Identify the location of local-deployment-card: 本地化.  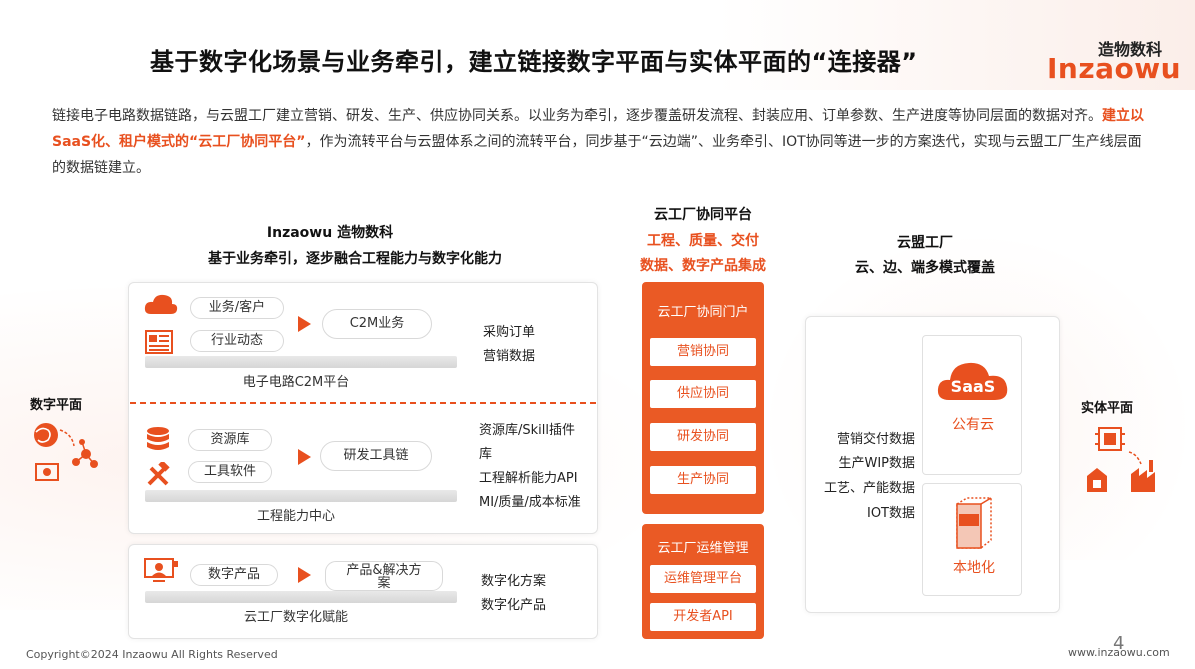
(972, 539).